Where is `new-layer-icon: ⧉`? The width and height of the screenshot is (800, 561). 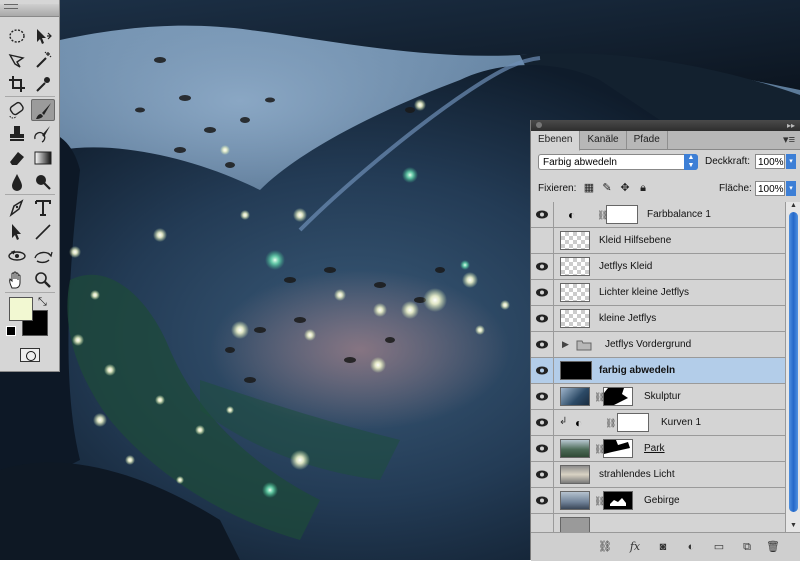 new-layer-icon: ⧉ is located at coordinates (747, 547).